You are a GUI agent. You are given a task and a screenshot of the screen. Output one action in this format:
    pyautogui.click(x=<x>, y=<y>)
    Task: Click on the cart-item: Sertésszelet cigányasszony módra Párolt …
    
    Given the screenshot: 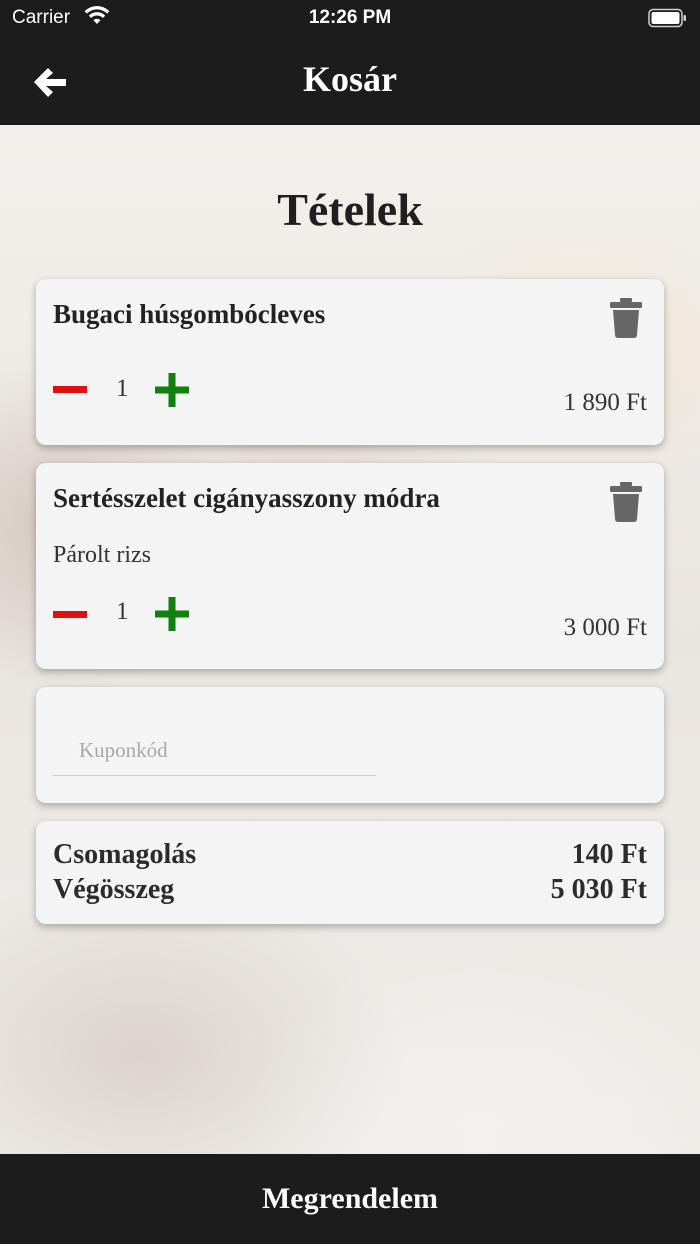 What is the action you would take?
    pyautogui.click(x=350, y=566)
    